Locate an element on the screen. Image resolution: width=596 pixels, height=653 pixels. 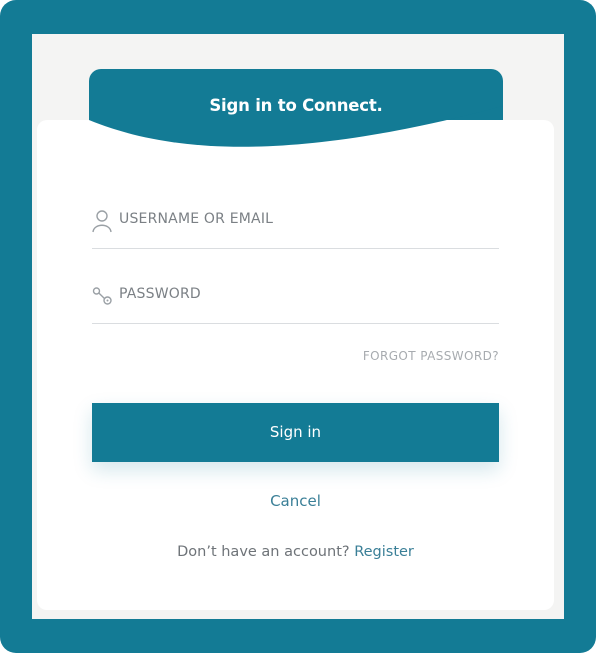
password-placeholder: PASSWORD is located at coordinates (160, 294).